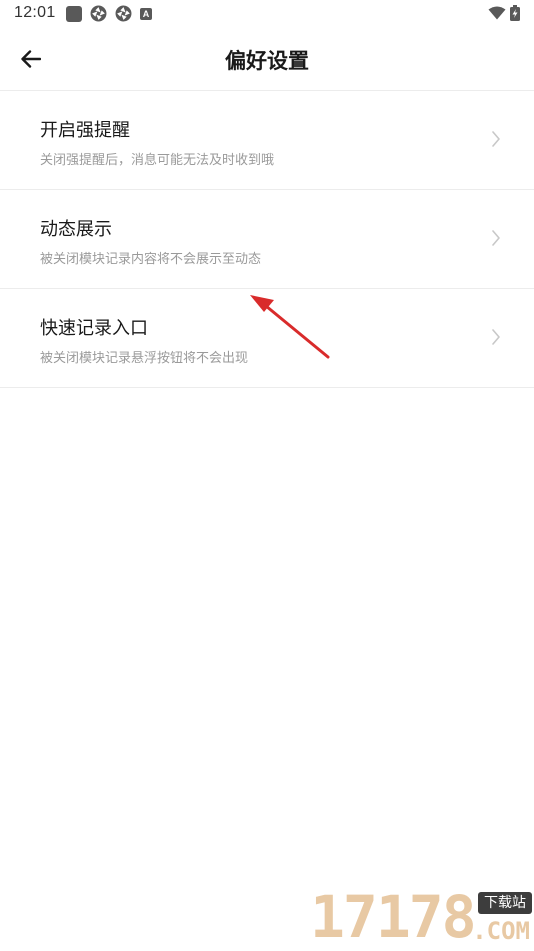  Describe the element at coordinates (146, 13) in the screenshot. I see `a-notification-icon: A` at that location.